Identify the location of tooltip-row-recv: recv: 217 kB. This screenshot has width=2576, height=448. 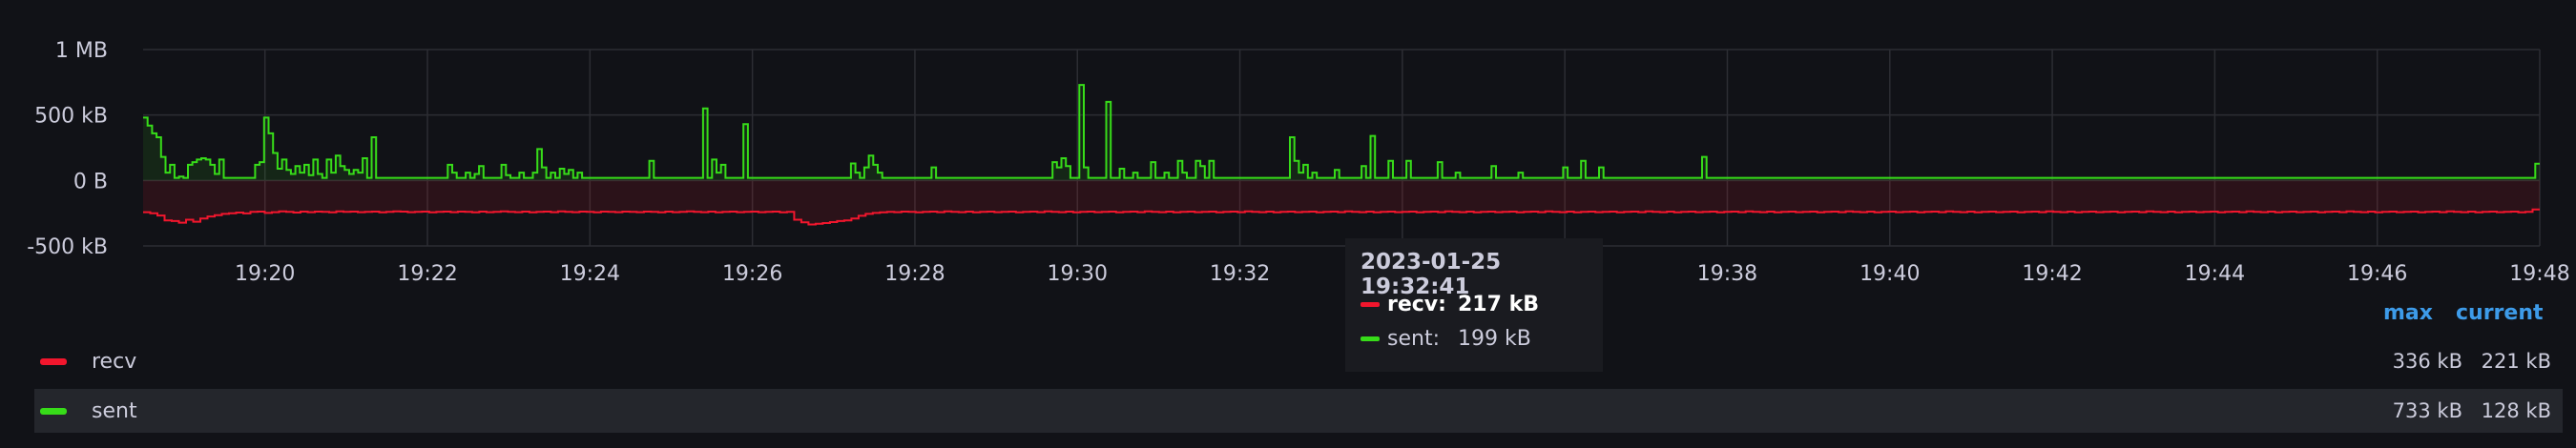
(1450, 304).